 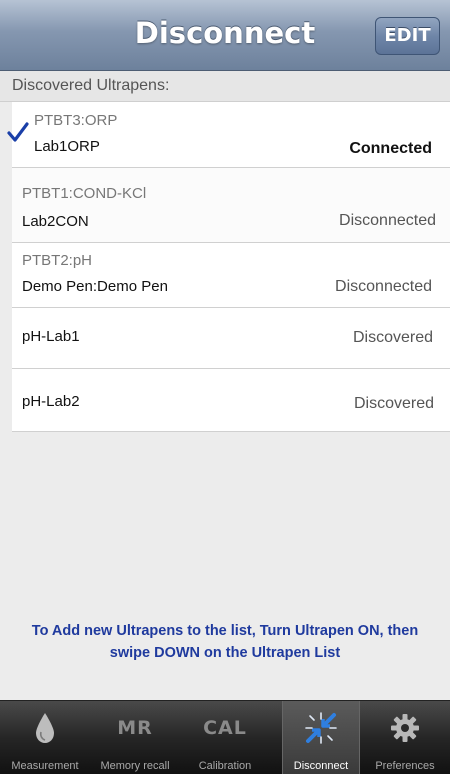 What do you see at coordinates (225, 86) in the screenshot?
I see `section-header: Discovered Ultrapens:` at bounding box center [225, 86].